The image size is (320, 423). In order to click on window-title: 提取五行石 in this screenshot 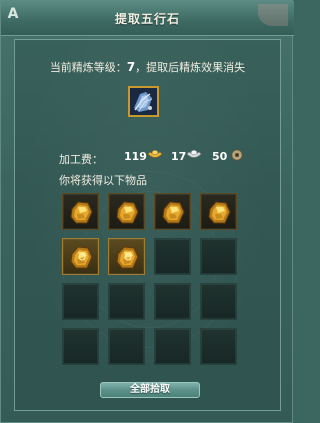, I will do `click(147, 19)`.